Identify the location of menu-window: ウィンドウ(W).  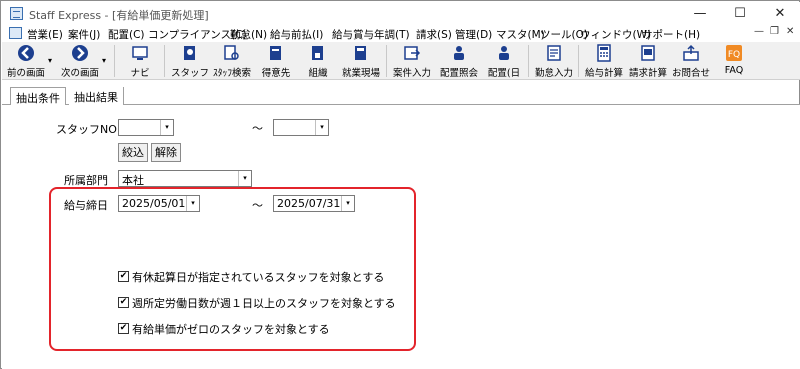
(615, 34).